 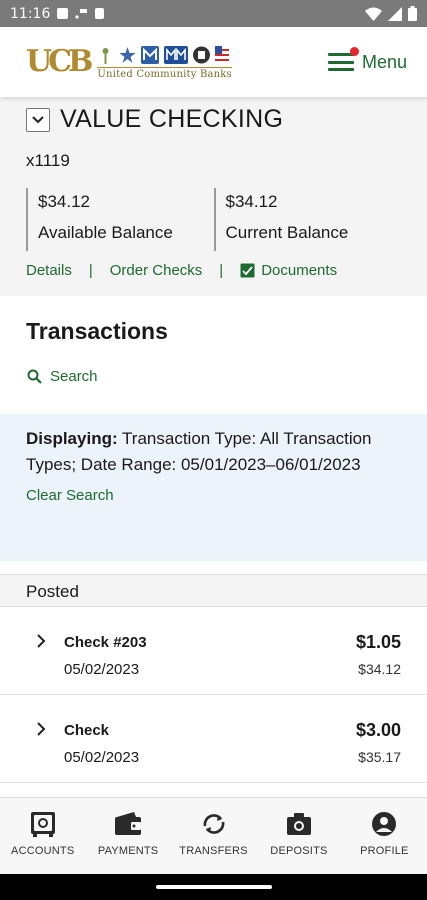 I want to click on nav-accounts: ACCOUNTS, so click(x=42, y=836).